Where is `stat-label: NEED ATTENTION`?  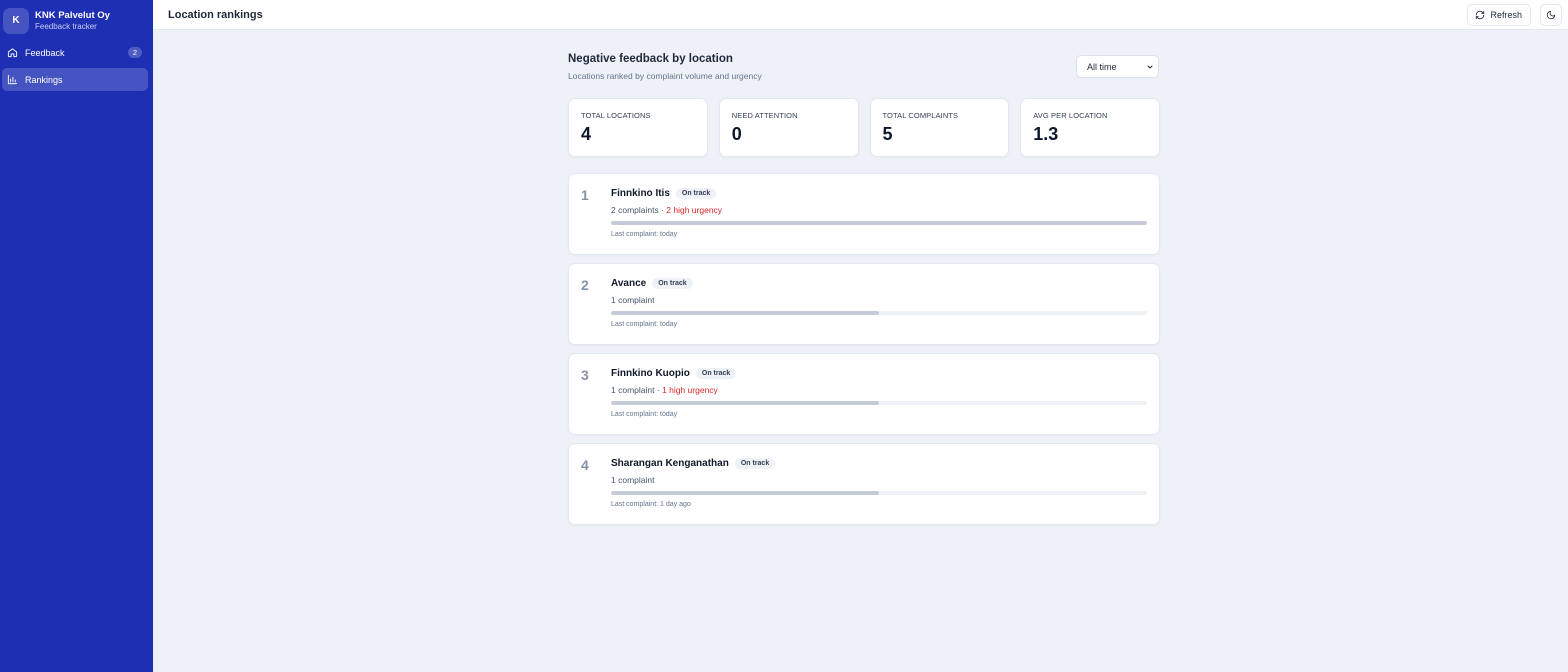 stat-label: NEED ATTENTION is located at coordinates (764, 115).